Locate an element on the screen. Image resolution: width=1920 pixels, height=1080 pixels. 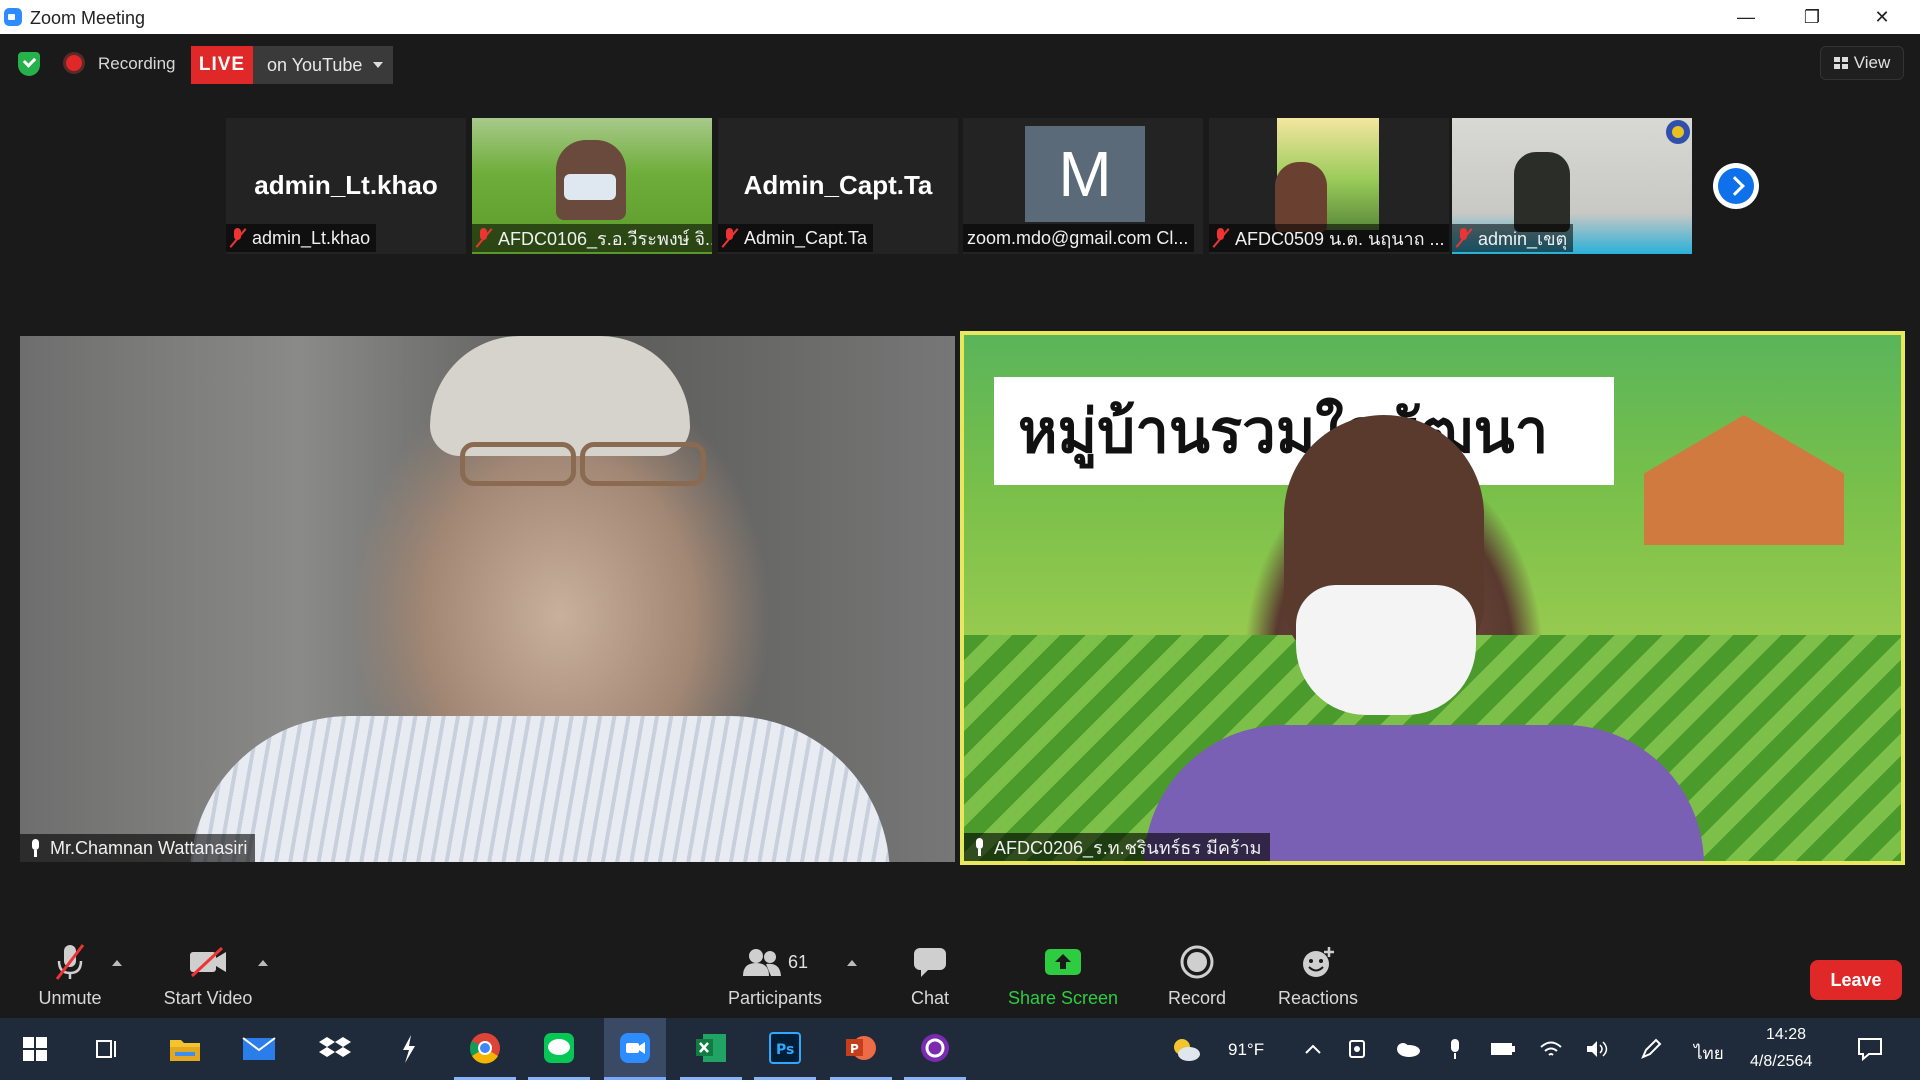
battery-icon is located at coordinates (1503, 1049).